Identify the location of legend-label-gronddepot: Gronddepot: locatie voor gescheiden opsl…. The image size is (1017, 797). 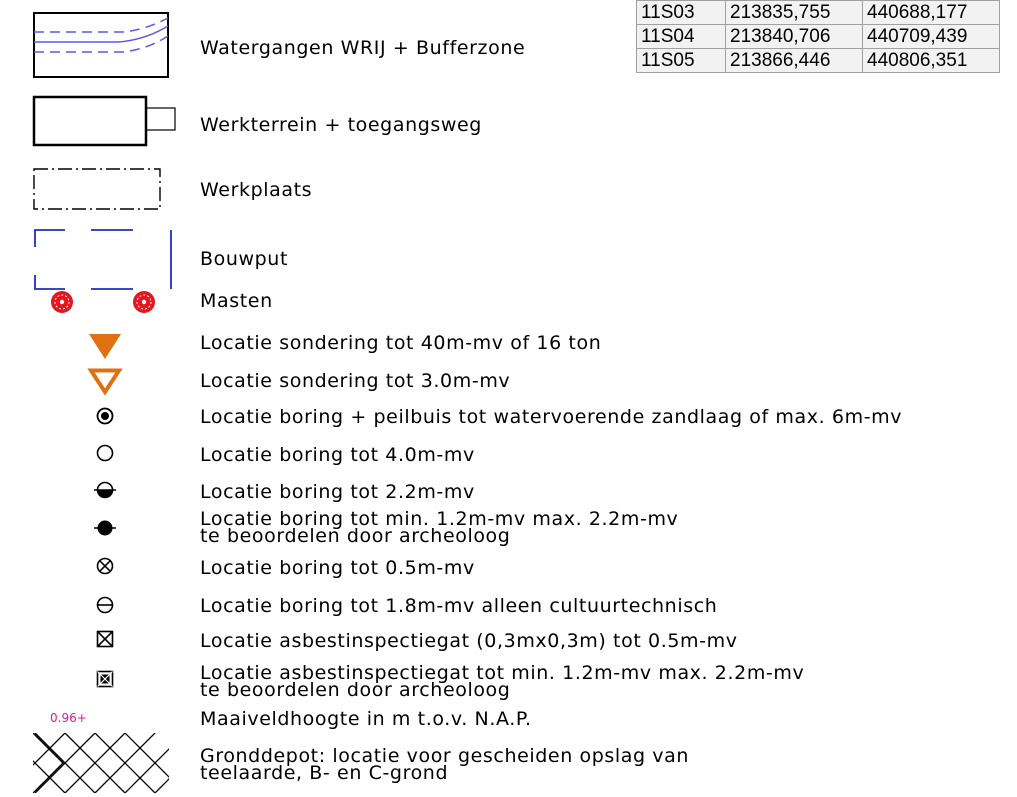
(444, 765).